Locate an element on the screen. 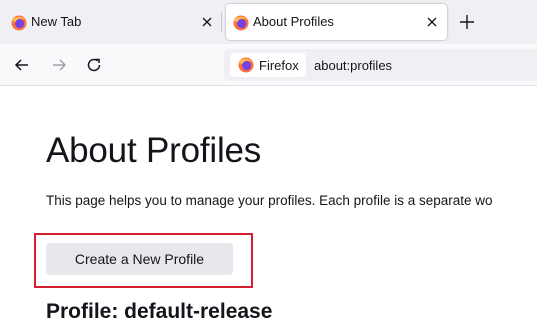 The image size is (537, 336). tab-divider is located at coordinates (221, 22).